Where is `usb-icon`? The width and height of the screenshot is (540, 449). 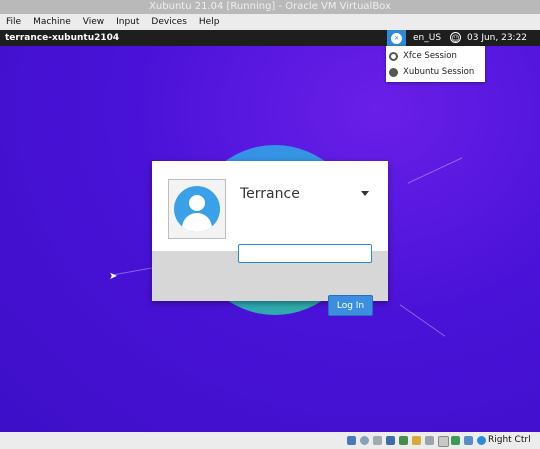 usb-icon is located at coordinates (403, 440).